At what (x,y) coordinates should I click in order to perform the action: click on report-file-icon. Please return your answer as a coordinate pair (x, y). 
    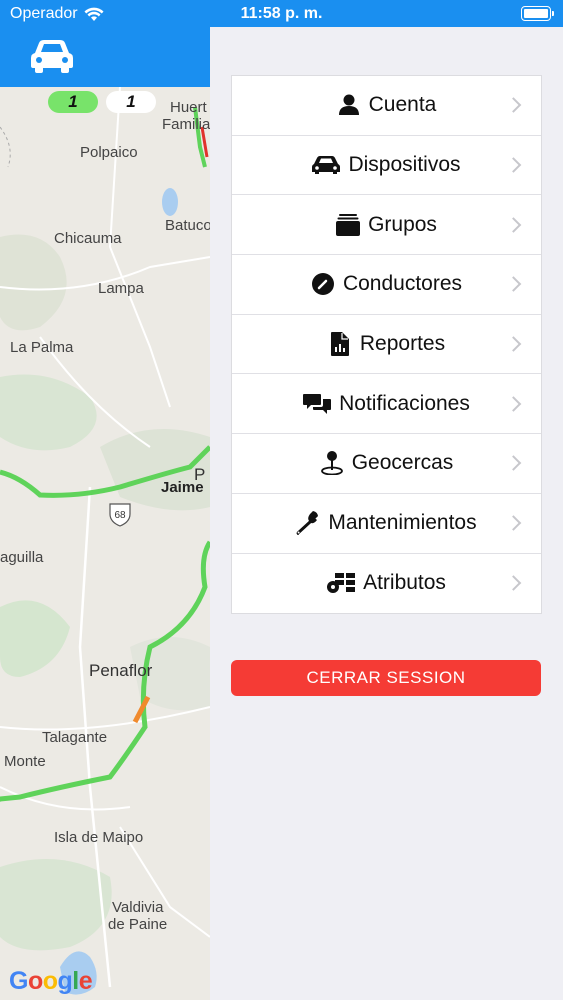
    Looking at the image, I should click on (340, 344).